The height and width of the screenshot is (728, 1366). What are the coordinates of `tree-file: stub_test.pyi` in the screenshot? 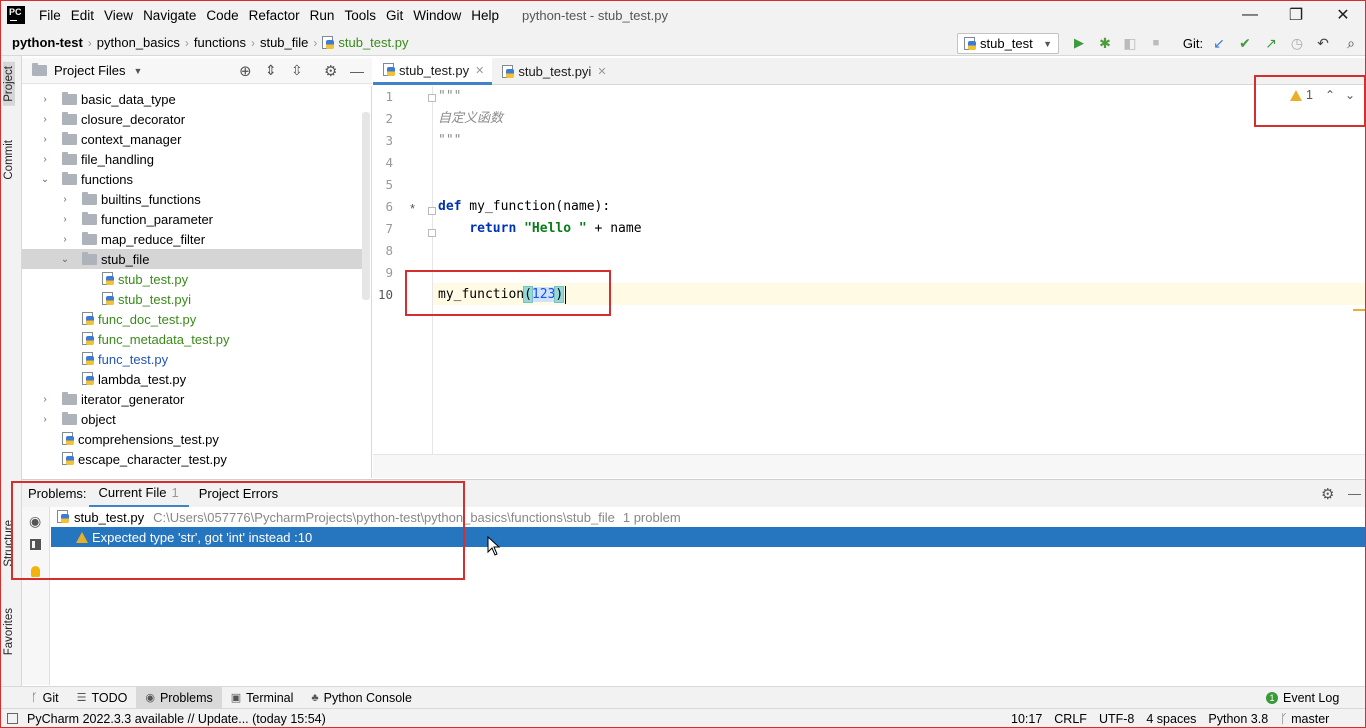 It's located at (192, 299).